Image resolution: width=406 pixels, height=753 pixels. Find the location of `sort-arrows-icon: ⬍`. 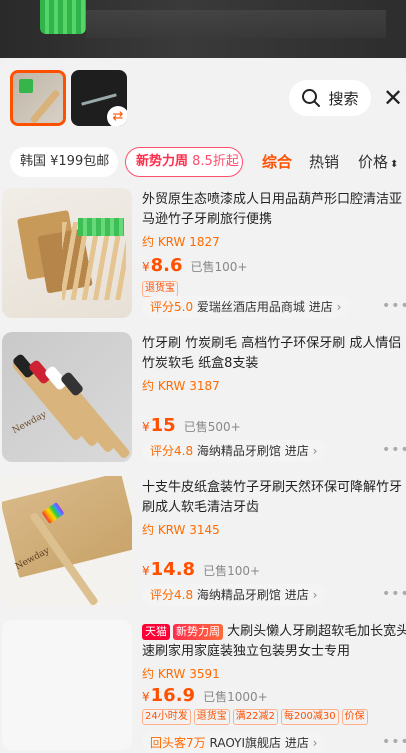

sort-arrows-icon: ⬍ is located at coordinates (394, 164).